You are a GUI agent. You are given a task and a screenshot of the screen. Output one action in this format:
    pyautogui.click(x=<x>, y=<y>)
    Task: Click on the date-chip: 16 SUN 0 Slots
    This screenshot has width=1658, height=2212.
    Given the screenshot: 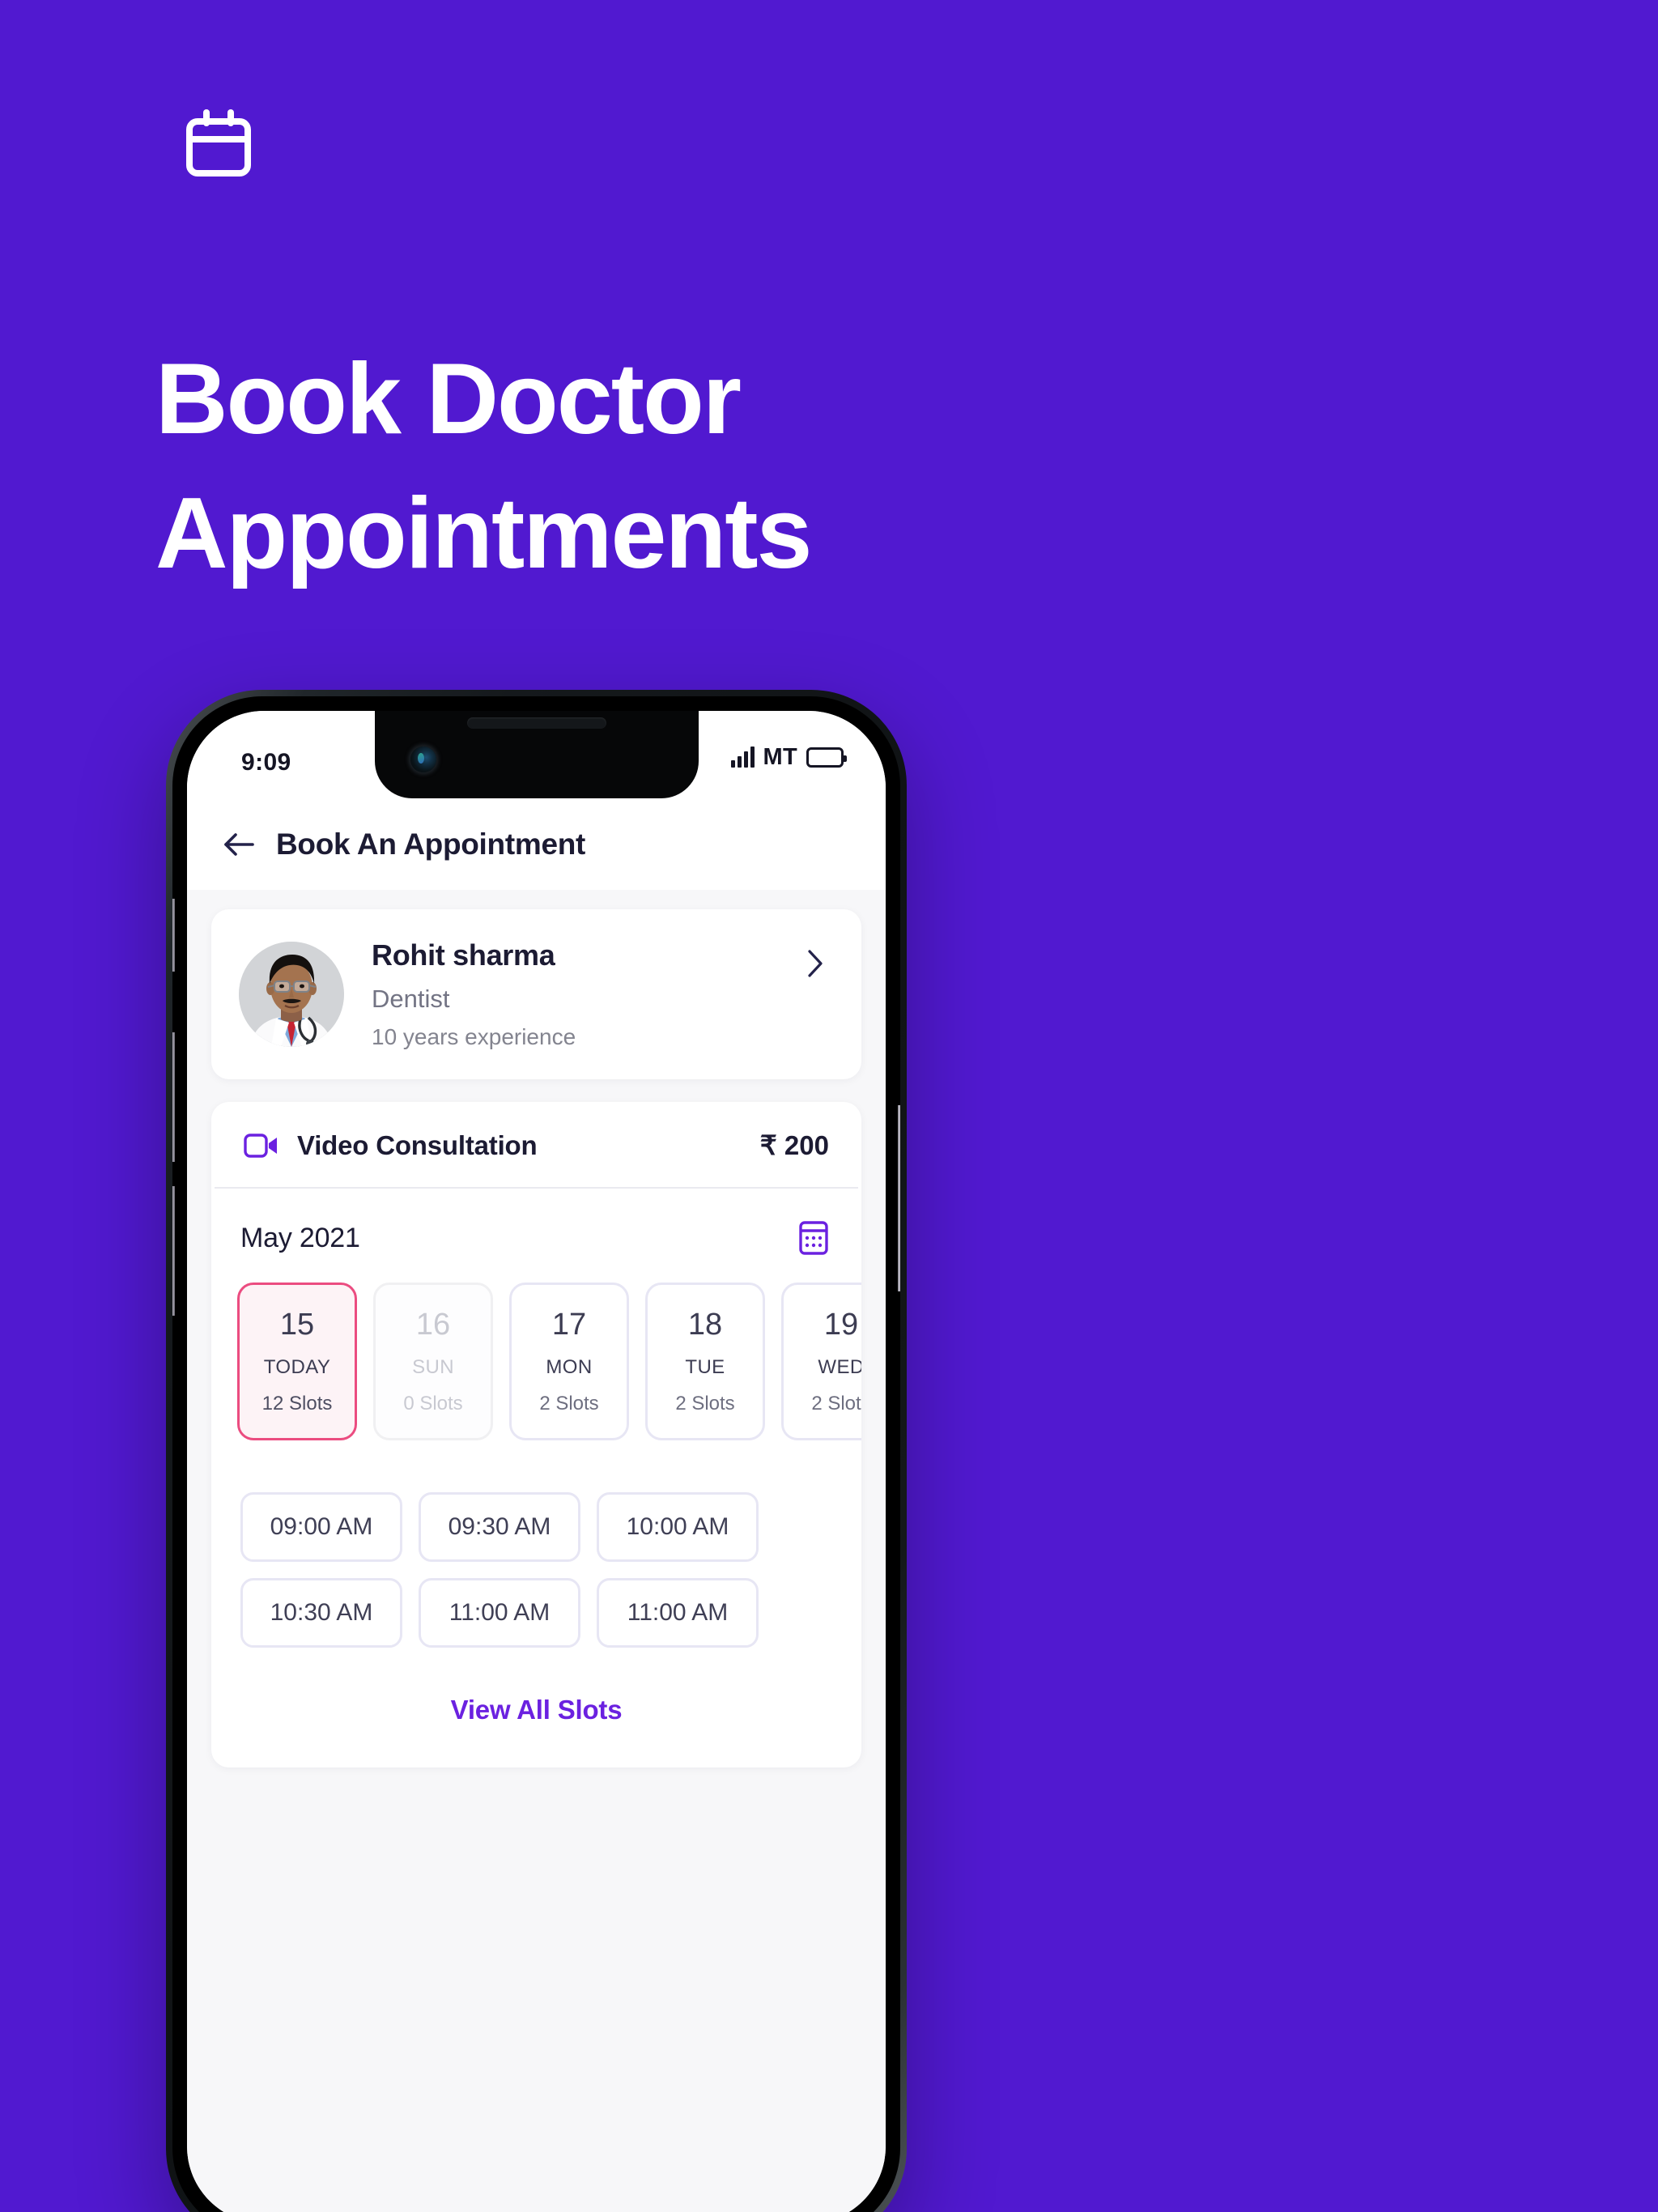 What is the action you would take?
    pyautogui.click(x=433, y=1362)
    